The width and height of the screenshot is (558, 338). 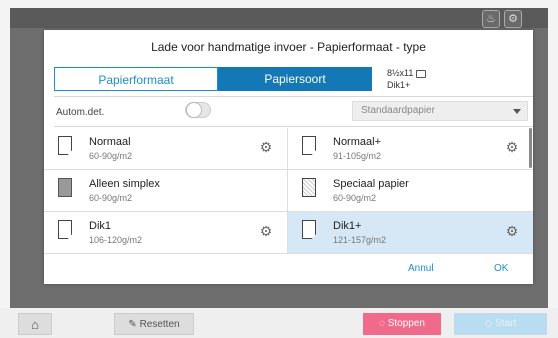 What do you see at coordinates (194, 110) in the screenshot?
I see `toggle-knob` at bounding box center [194, 110].